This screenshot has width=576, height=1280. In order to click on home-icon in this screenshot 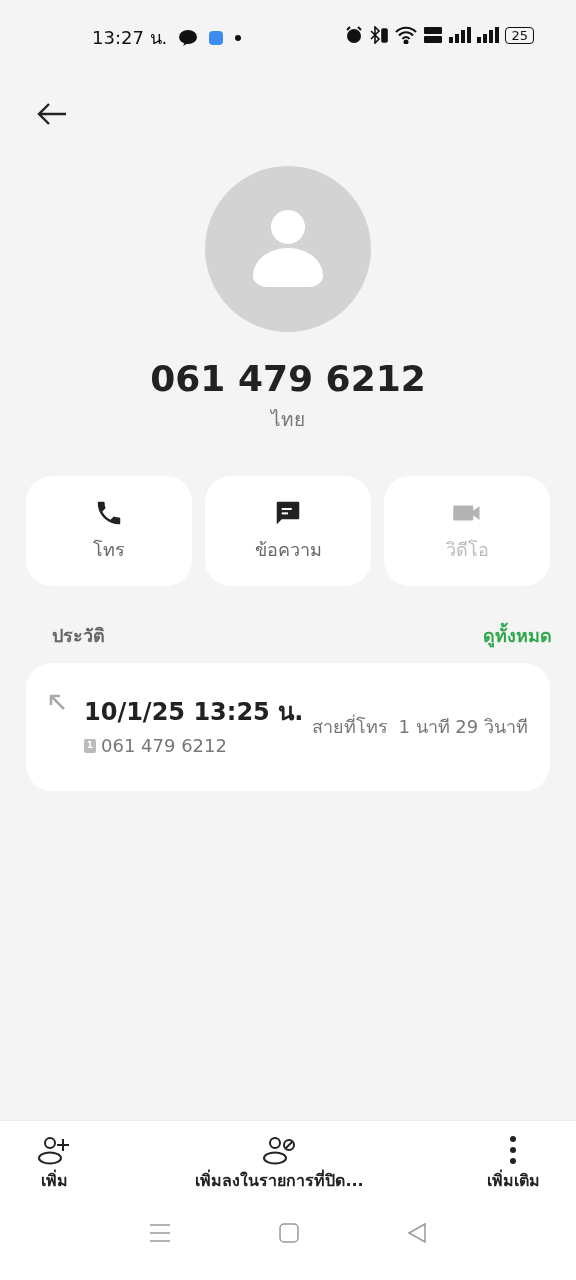, I will do `click(289, 1233)`.